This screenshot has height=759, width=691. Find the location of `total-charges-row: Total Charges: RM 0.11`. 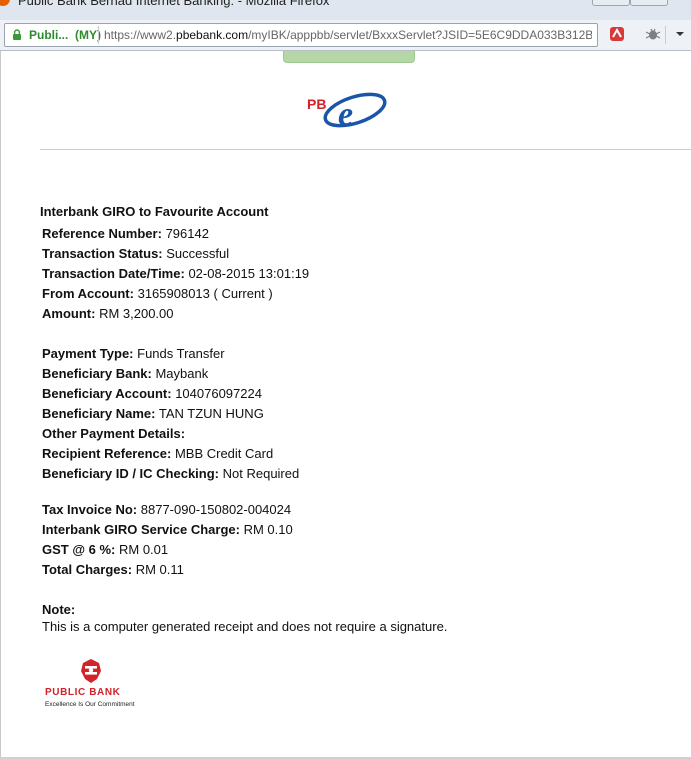

total-charges-row: Total Charges: RM 0.11 is located at coordinates (113, 569).